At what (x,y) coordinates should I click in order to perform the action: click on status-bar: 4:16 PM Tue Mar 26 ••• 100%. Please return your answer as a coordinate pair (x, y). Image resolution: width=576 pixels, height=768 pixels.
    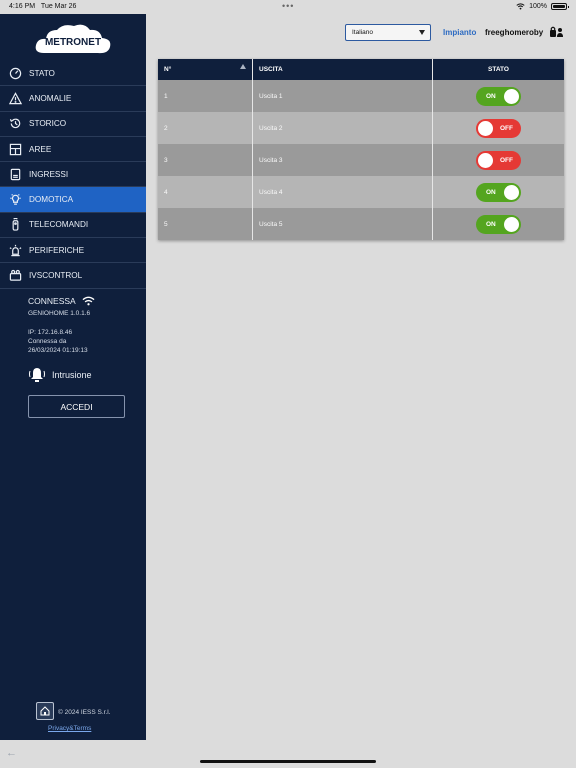
    Looking at the image, I should click on (288, 7).